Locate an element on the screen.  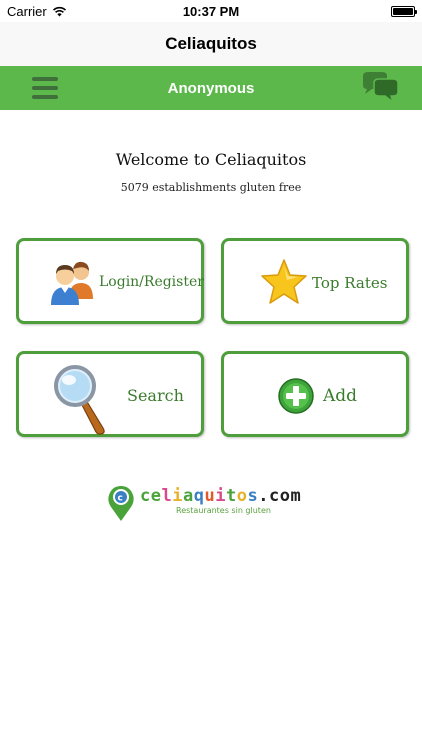
establishments-count: 5079 establishments gluten free is located at coordinates (211, 187).